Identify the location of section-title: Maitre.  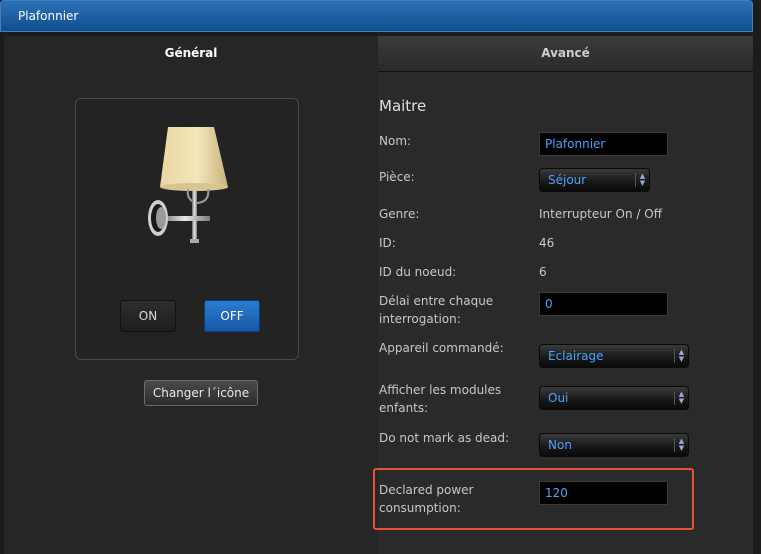
(403, 106).